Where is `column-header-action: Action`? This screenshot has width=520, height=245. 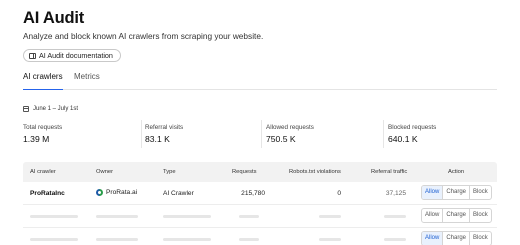 column-header-action: Action is located at coordinates (456, 171).